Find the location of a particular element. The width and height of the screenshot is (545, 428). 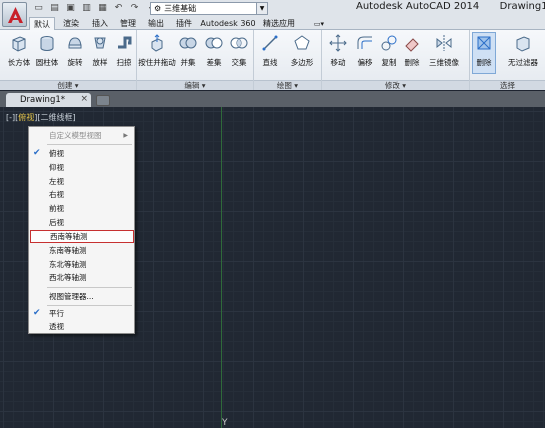

culling-label: 删除 is located at coordinates (484, 62).